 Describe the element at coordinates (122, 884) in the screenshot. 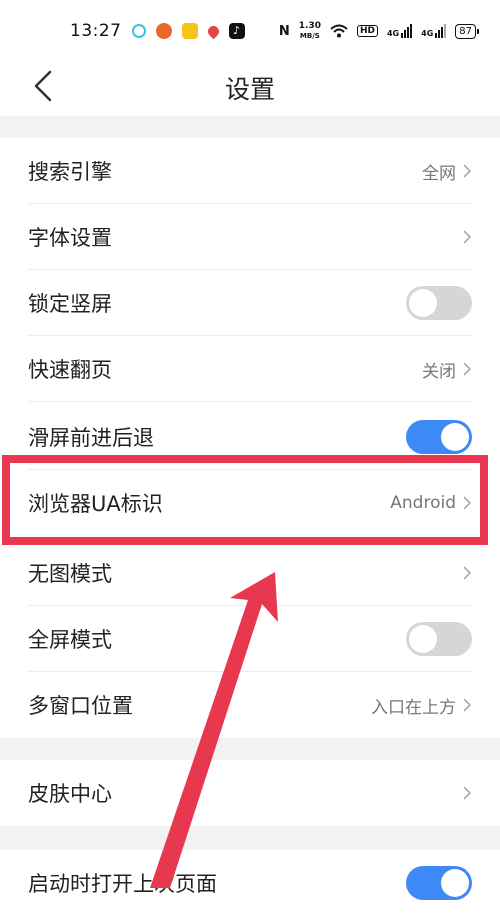

I see `setting-label: 启动时打开上次页面` at that location.